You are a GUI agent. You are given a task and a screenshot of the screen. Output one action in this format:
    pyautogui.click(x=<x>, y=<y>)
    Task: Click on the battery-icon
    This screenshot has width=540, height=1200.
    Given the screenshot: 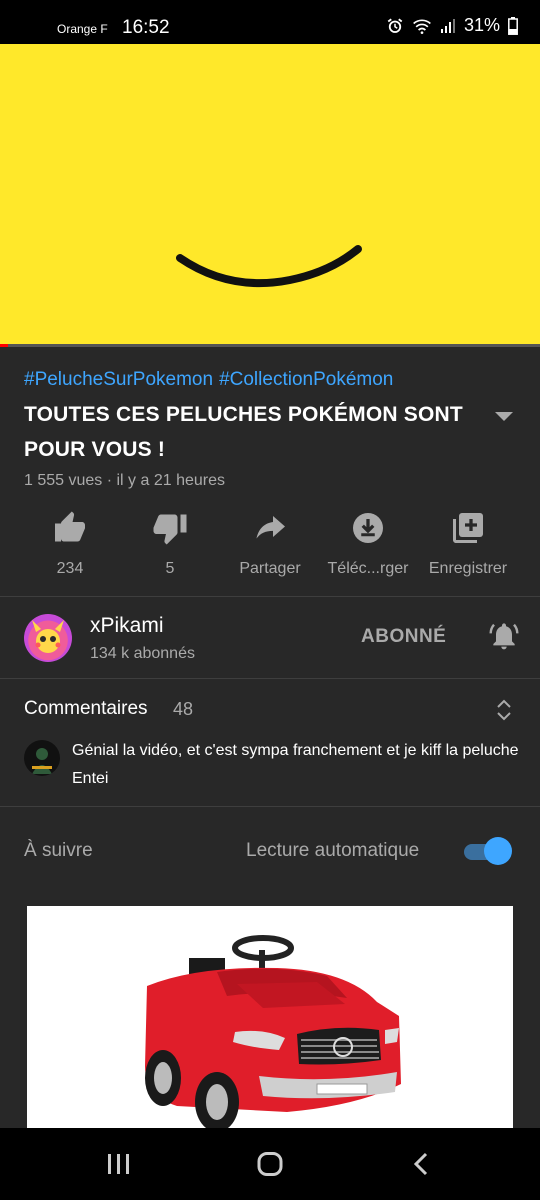 What is the action you would take?
    pyautogui.click(x=513, y=25)
    